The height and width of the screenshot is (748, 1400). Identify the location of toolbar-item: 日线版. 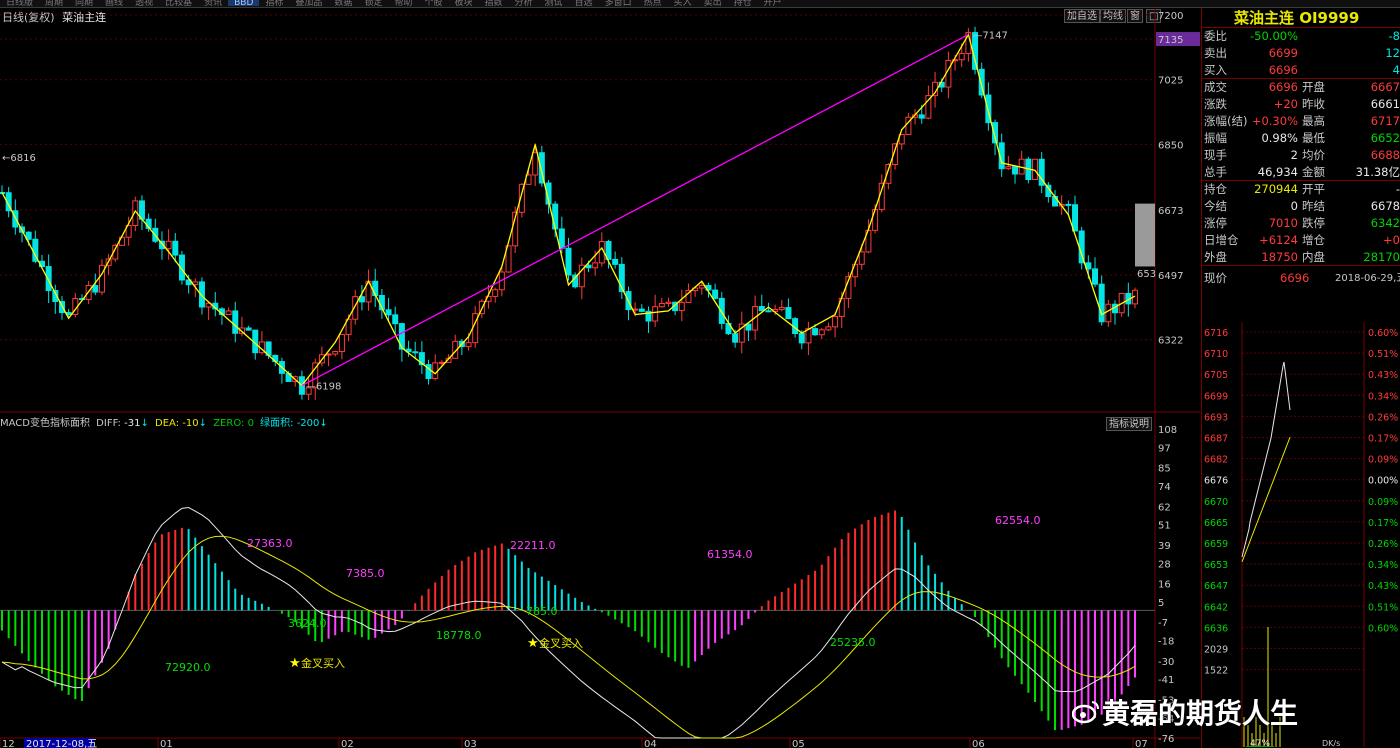
(19, 3).